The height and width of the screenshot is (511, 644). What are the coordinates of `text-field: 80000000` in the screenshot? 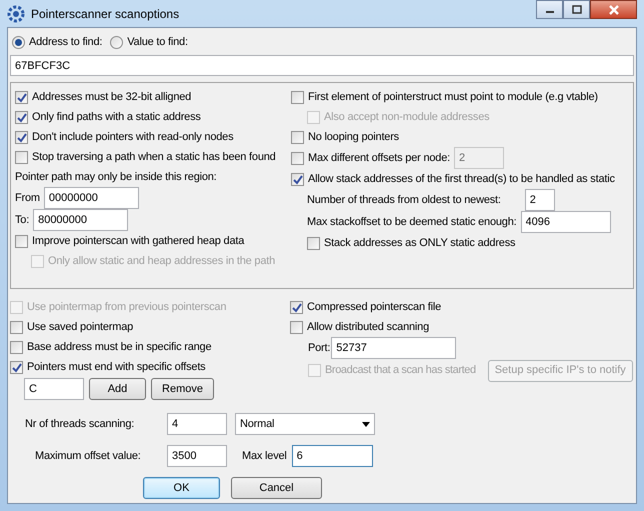 It's located at (80, 220).